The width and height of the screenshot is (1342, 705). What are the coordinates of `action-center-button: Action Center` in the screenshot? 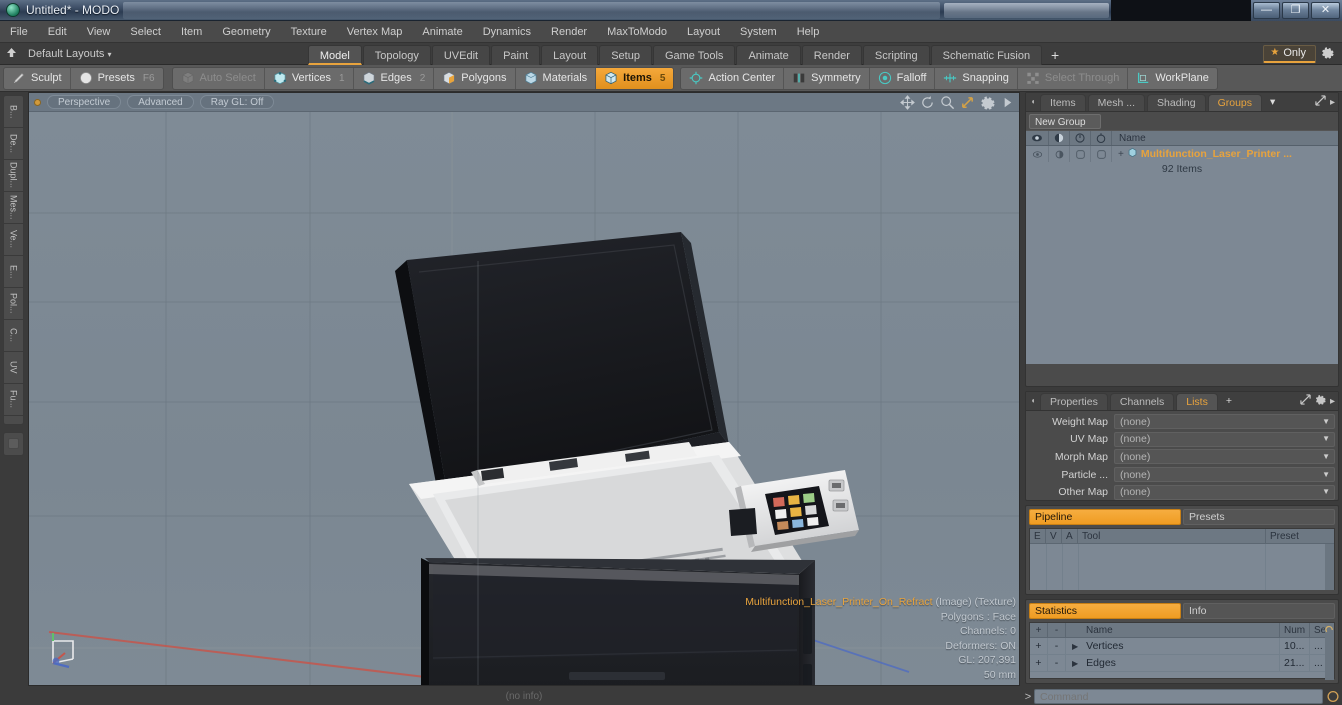 It's located at (733, 78).